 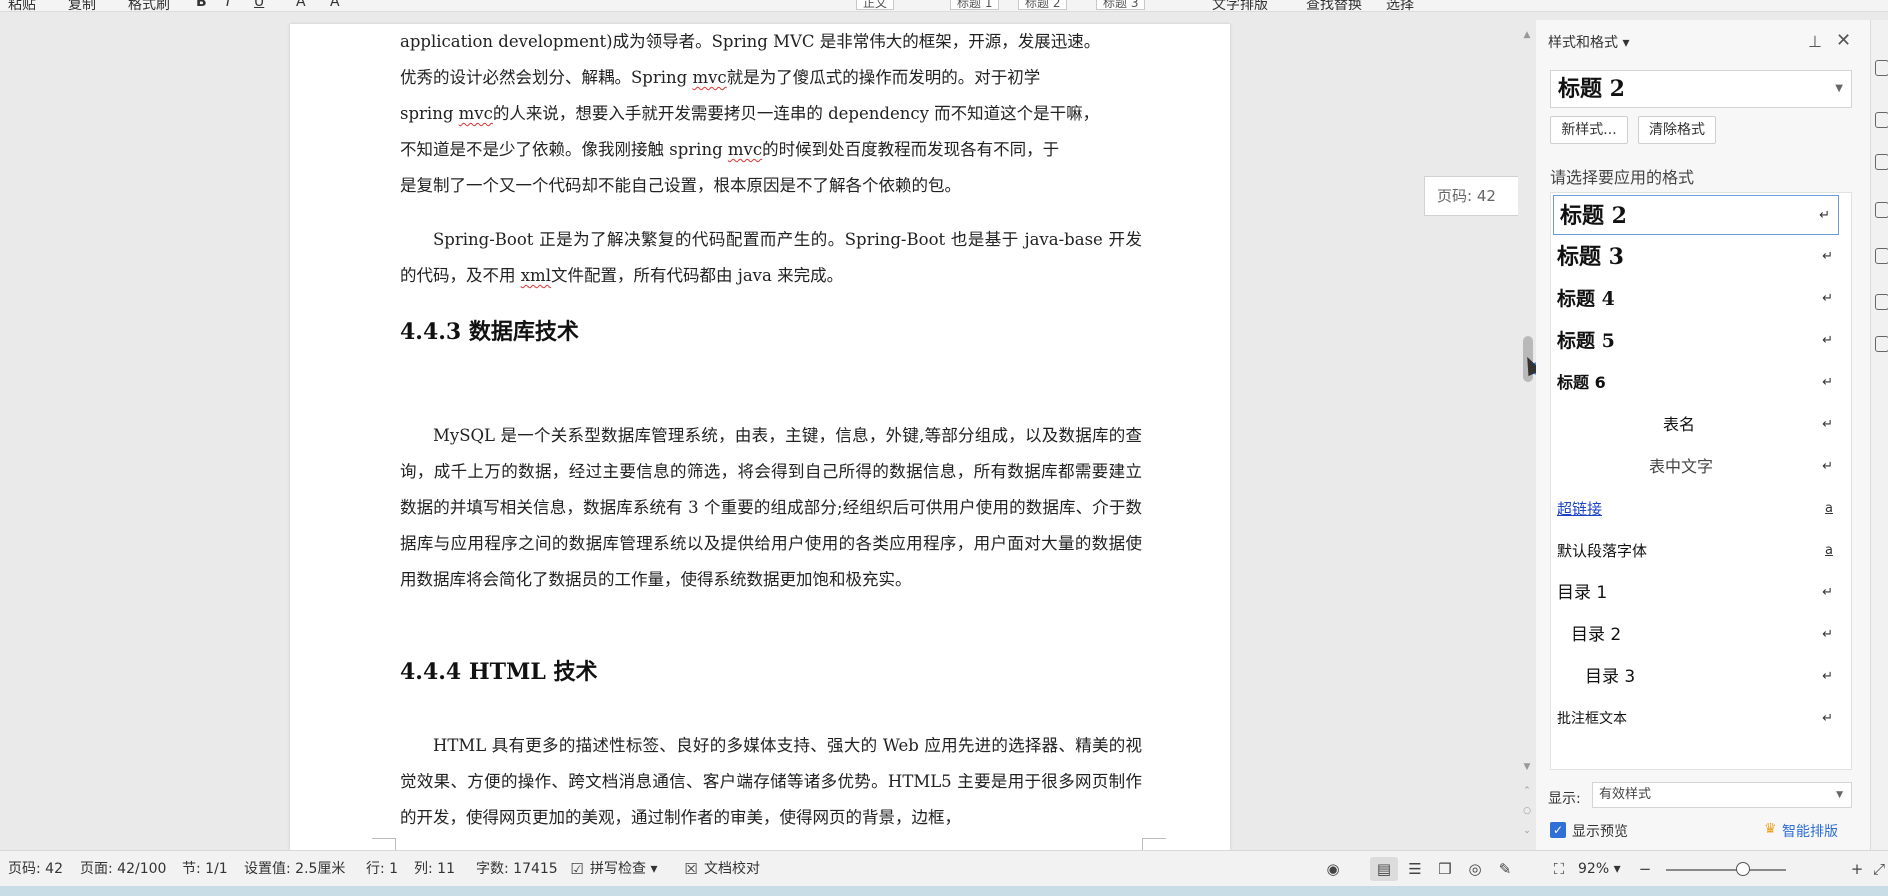 What do you see at coordinates (1445, 869) in the screenshot?
I see `reading-view-icon: ❒` at bounding box center [1445, 869].